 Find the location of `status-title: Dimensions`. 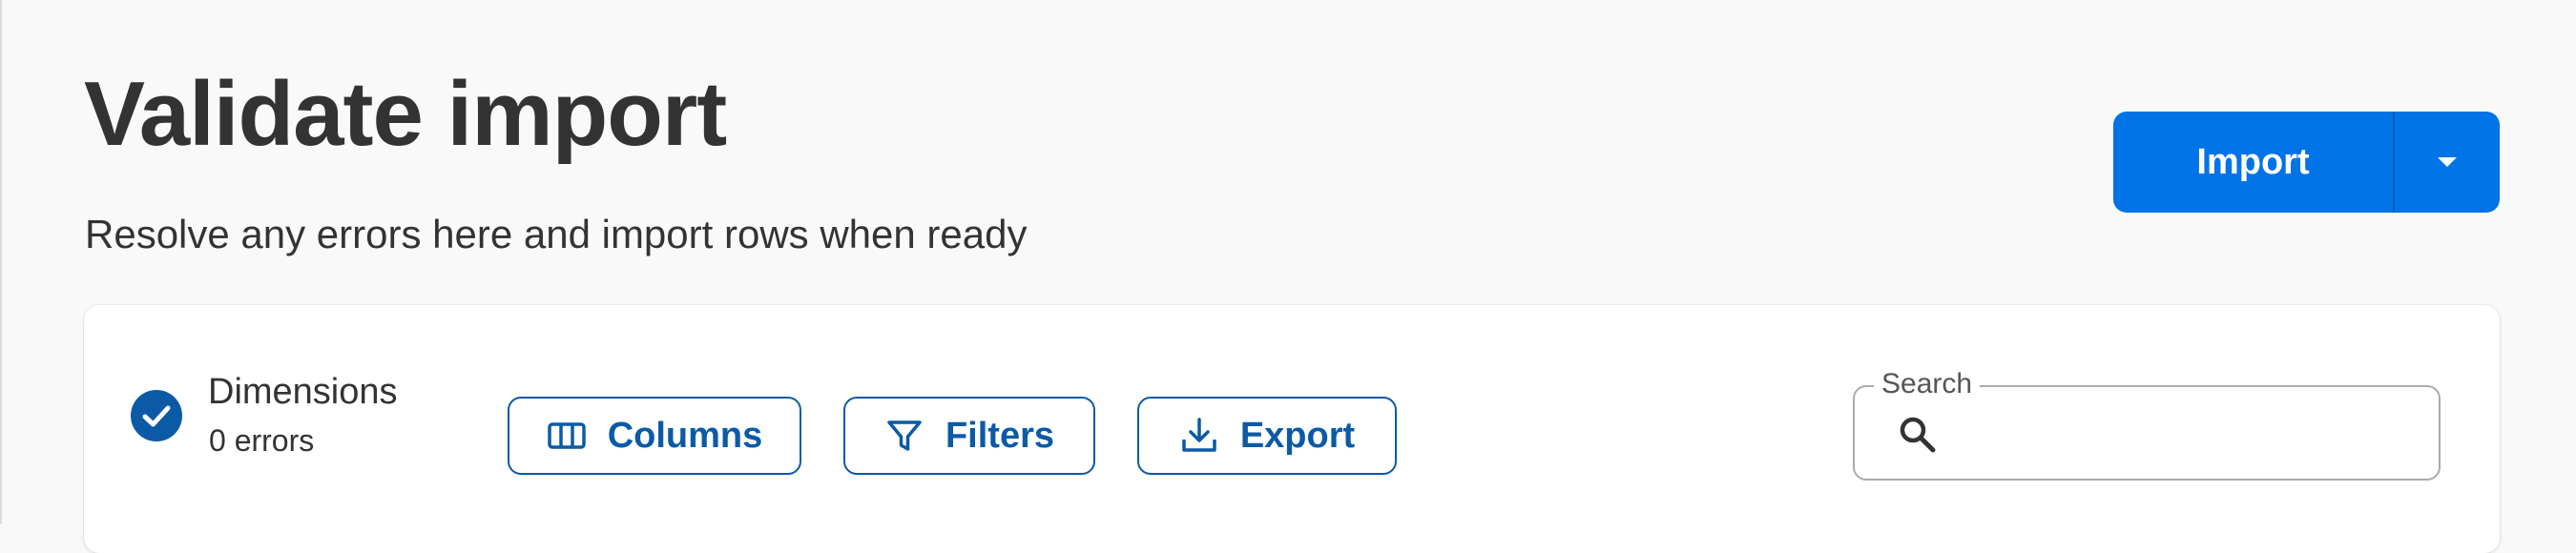

status-title: Dimensions is located at coordinates (303, 392).